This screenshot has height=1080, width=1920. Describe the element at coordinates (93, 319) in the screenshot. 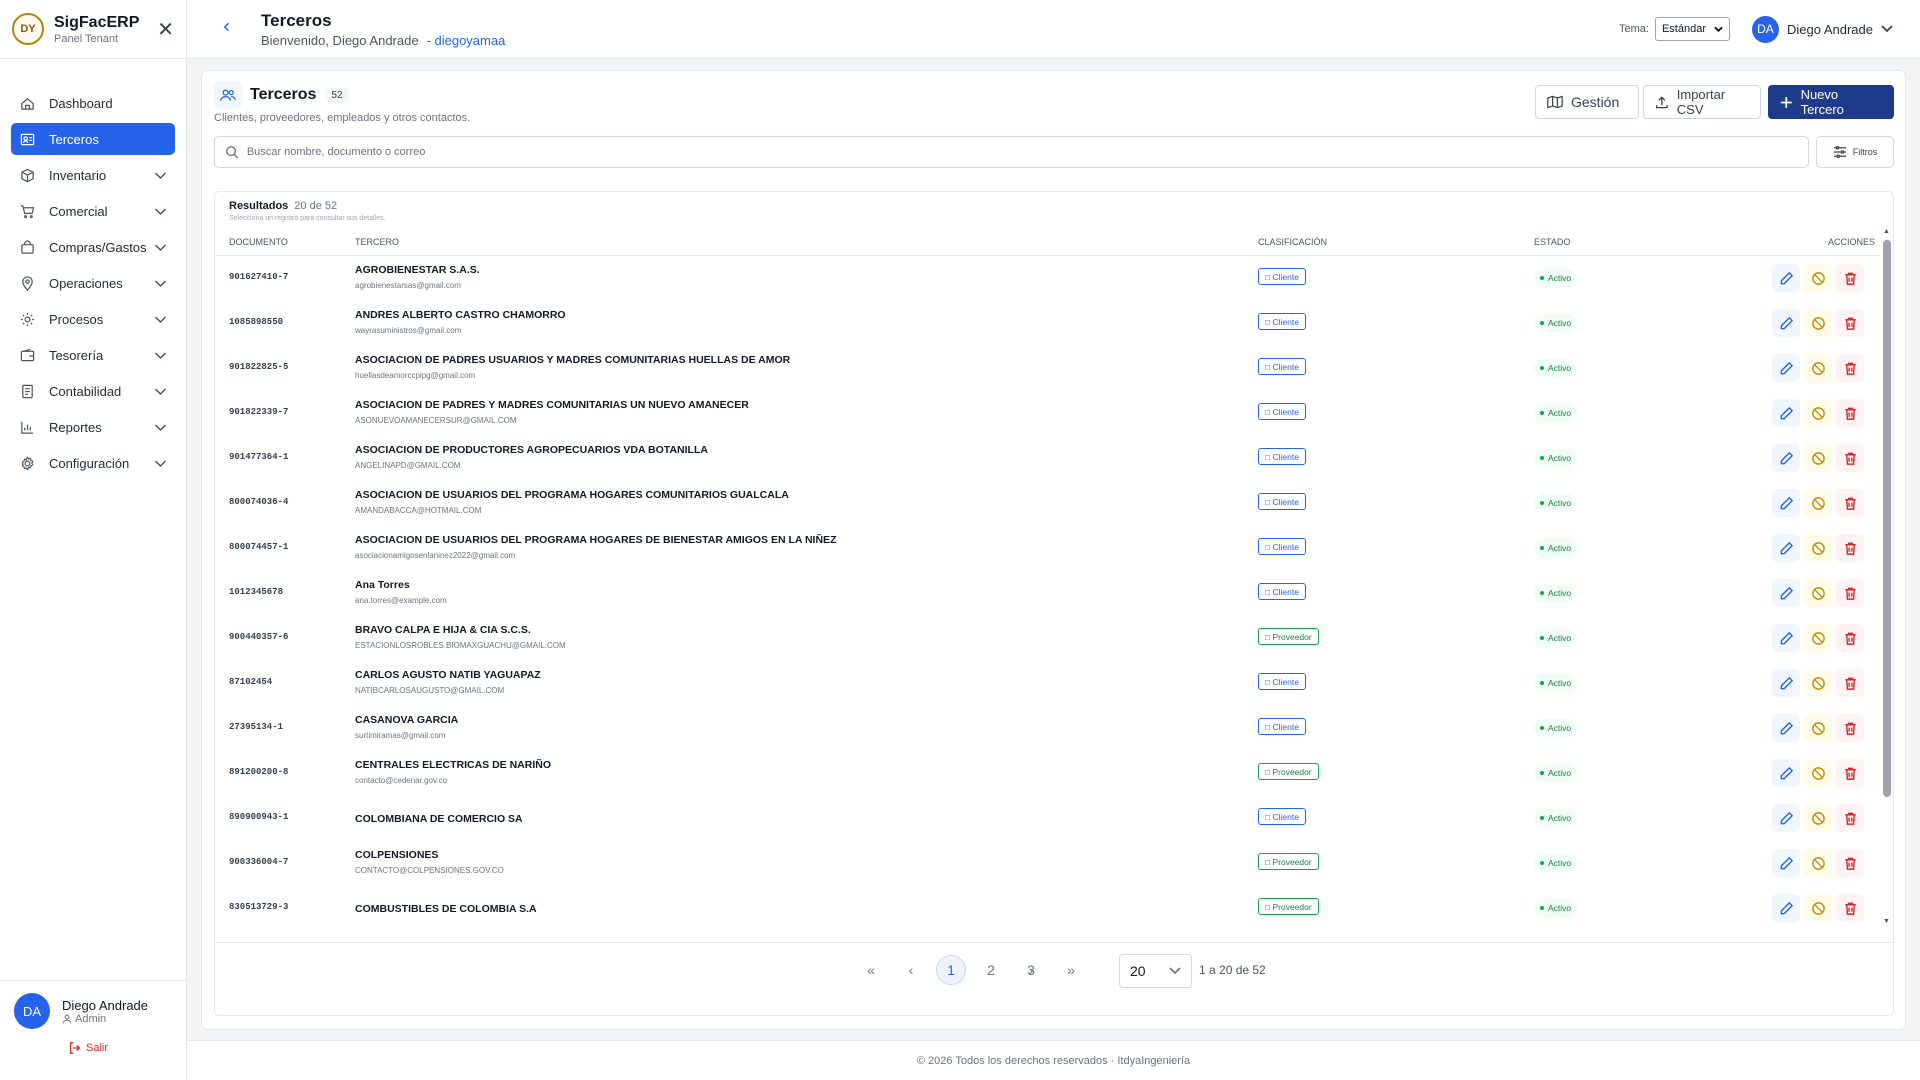

I see `sidebar-item-procesos: Procesos` at that location.